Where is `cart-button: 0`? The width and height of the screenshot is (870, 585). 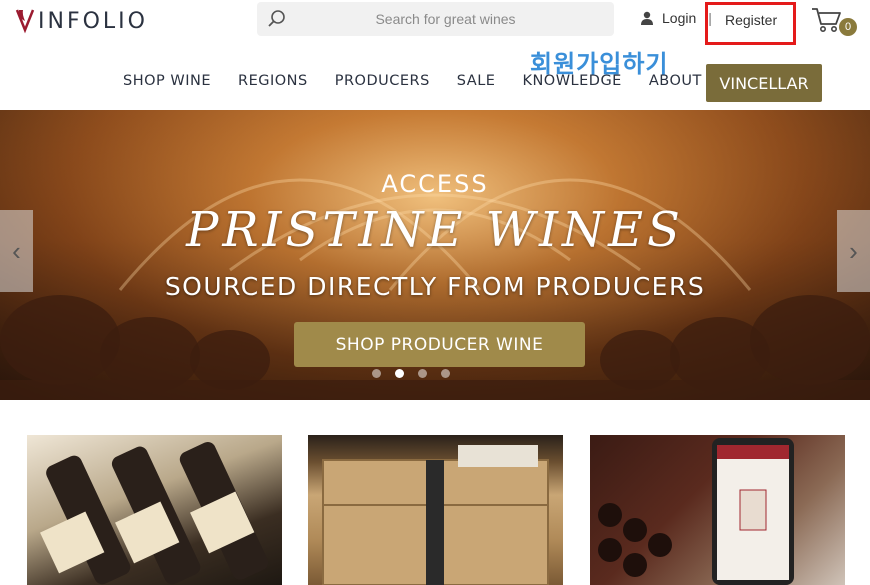
cart-button: 0 is located at coordinates (835, 23).